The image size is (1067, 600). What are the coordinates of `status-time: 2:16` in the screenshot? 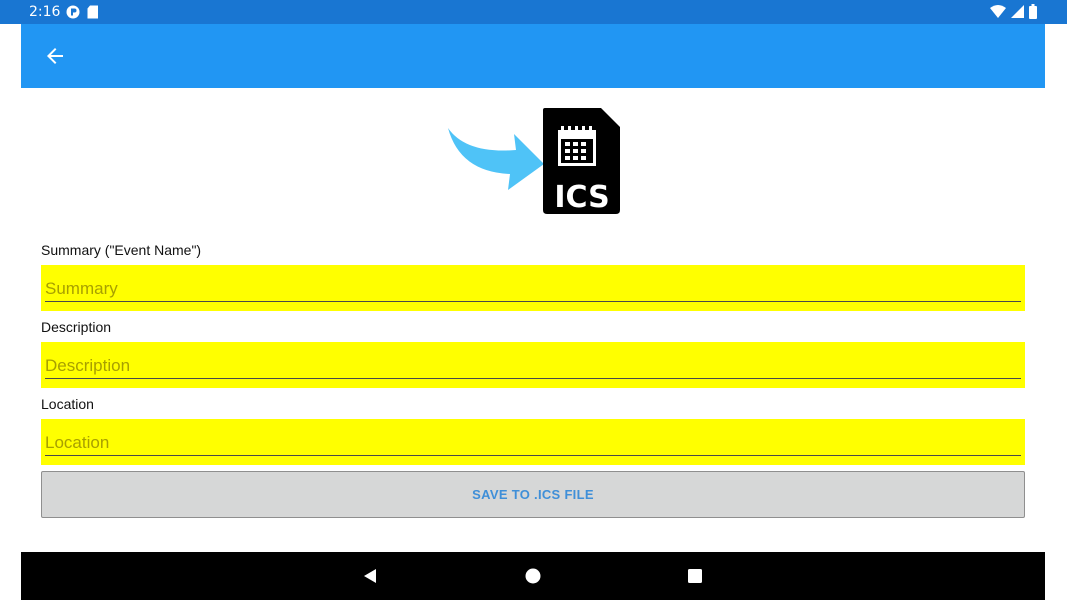 It's located at (45, 12).